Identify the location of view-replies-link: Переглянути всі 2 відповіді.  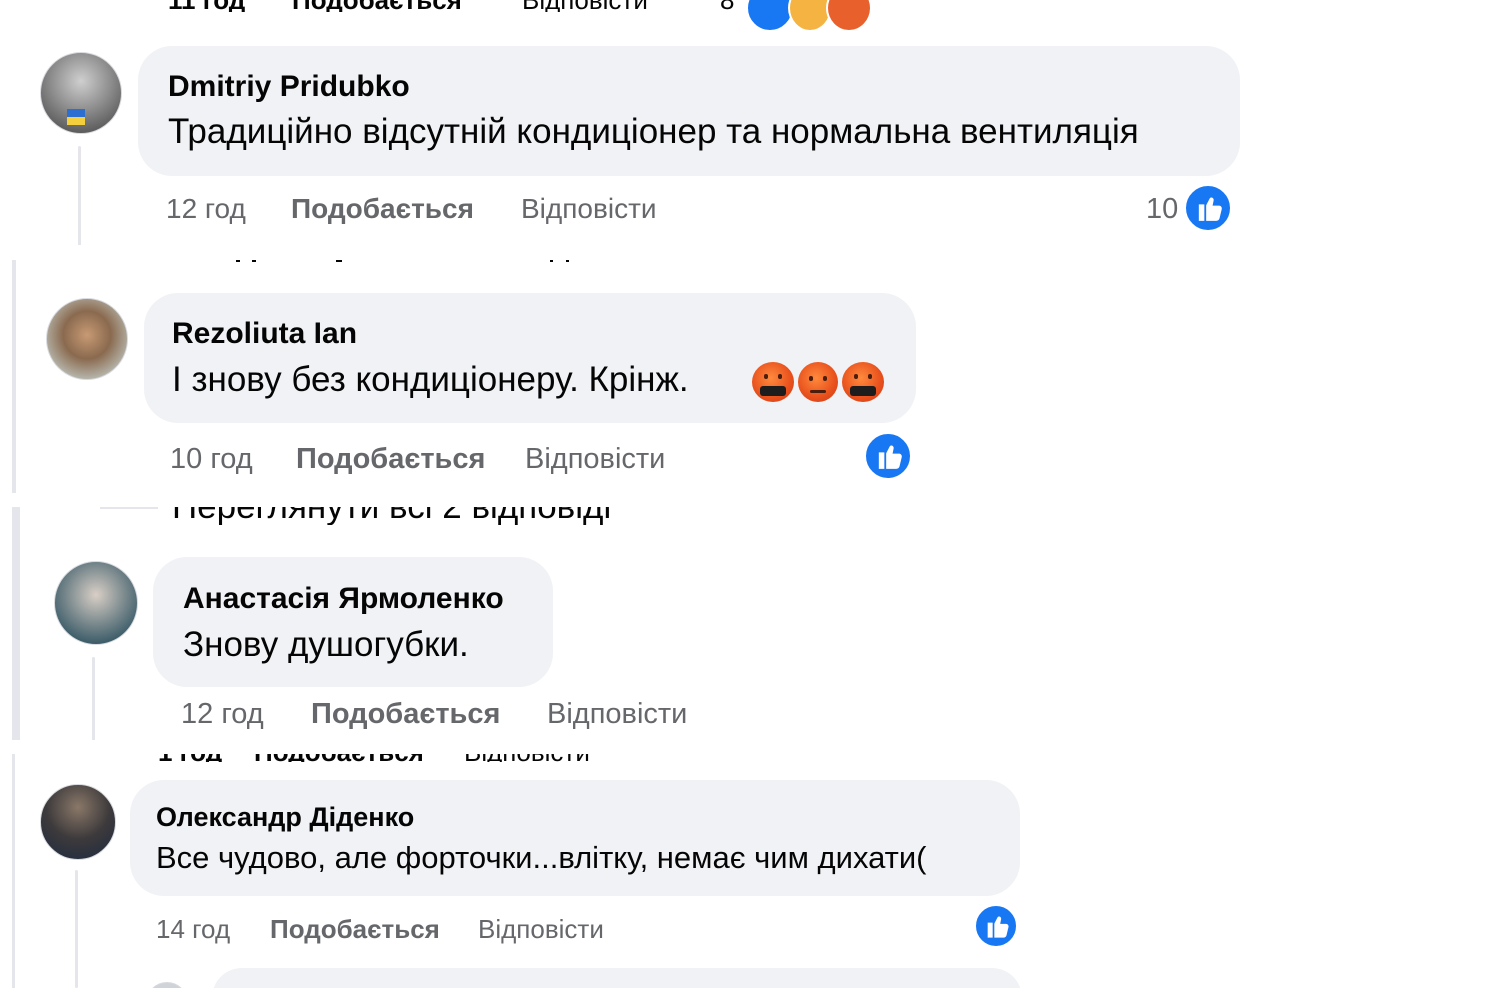
(391, 516).